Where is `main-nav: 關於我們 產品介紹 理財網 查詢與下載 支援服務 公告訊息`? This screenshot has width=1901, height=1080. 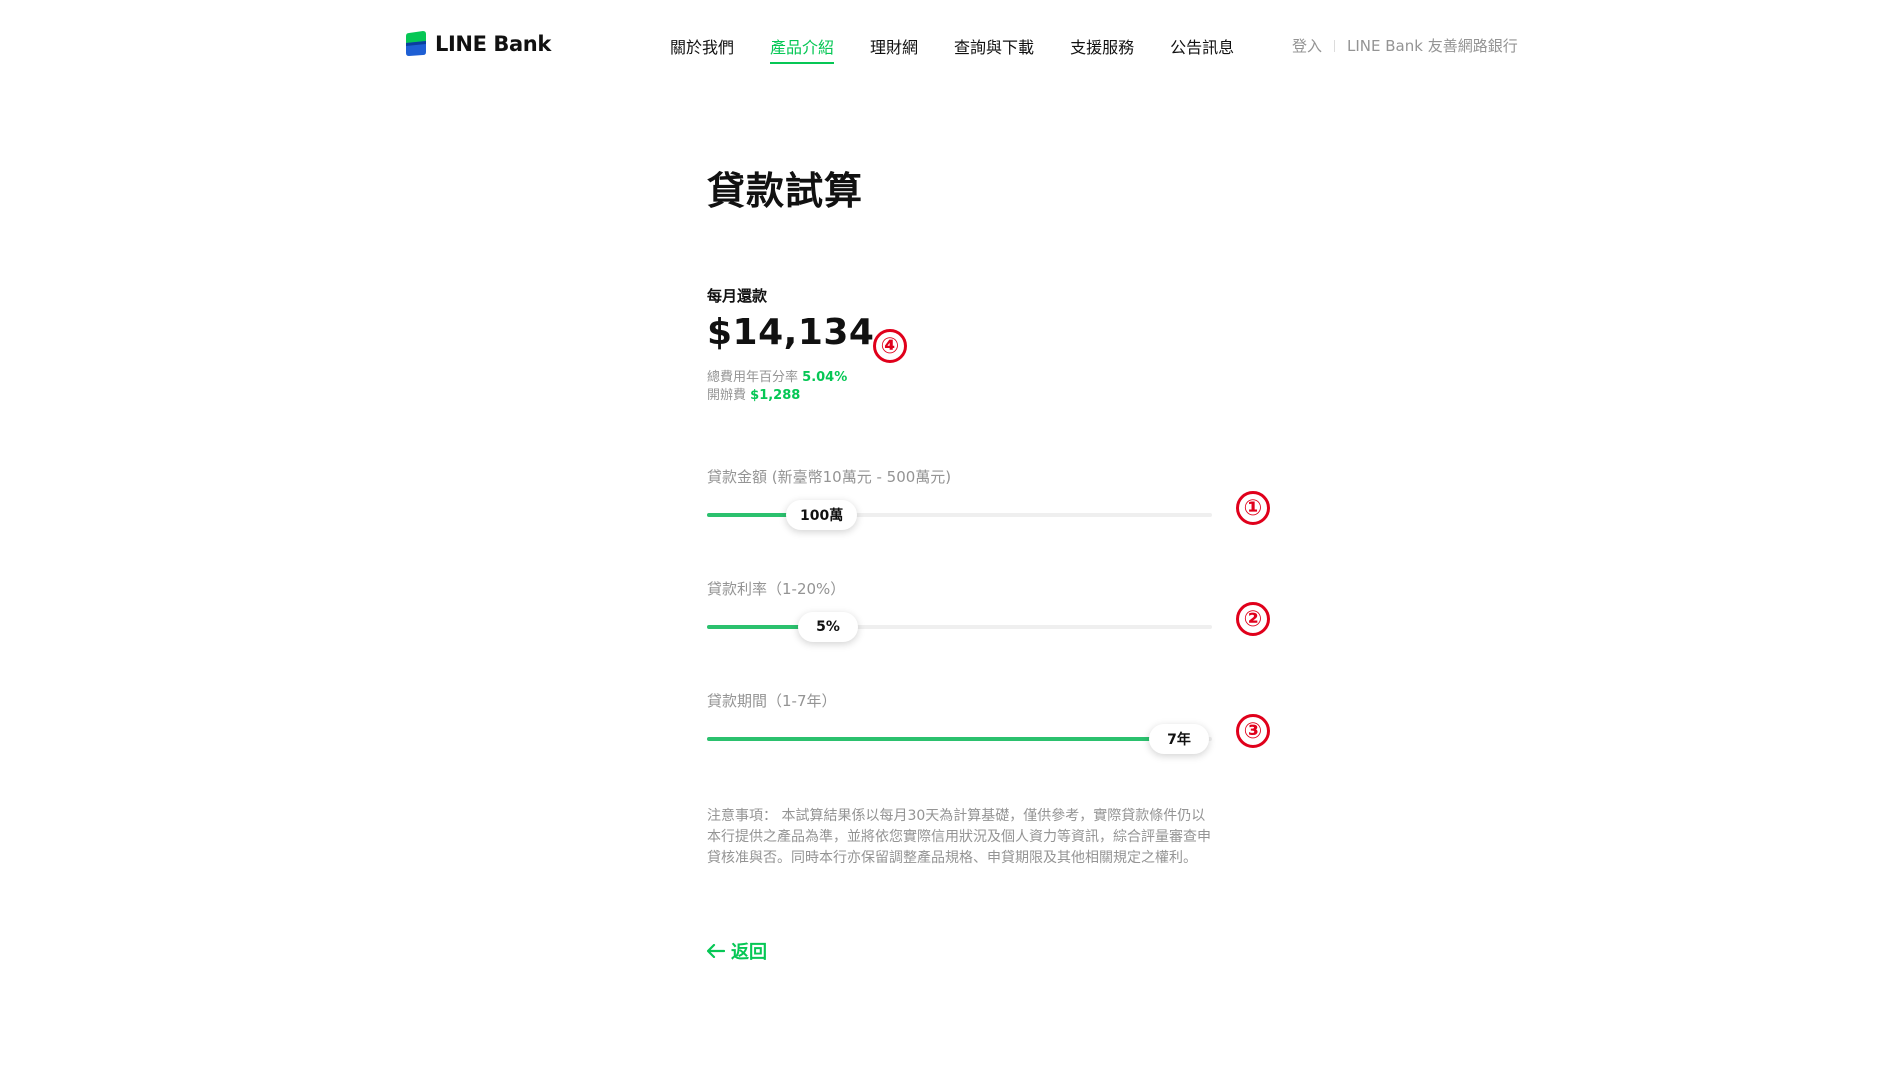
main-nav: 關於我們 產品介紹 理財網 查詢與下載 支援服務 公告訊息 is located at coordinates (952, 49).